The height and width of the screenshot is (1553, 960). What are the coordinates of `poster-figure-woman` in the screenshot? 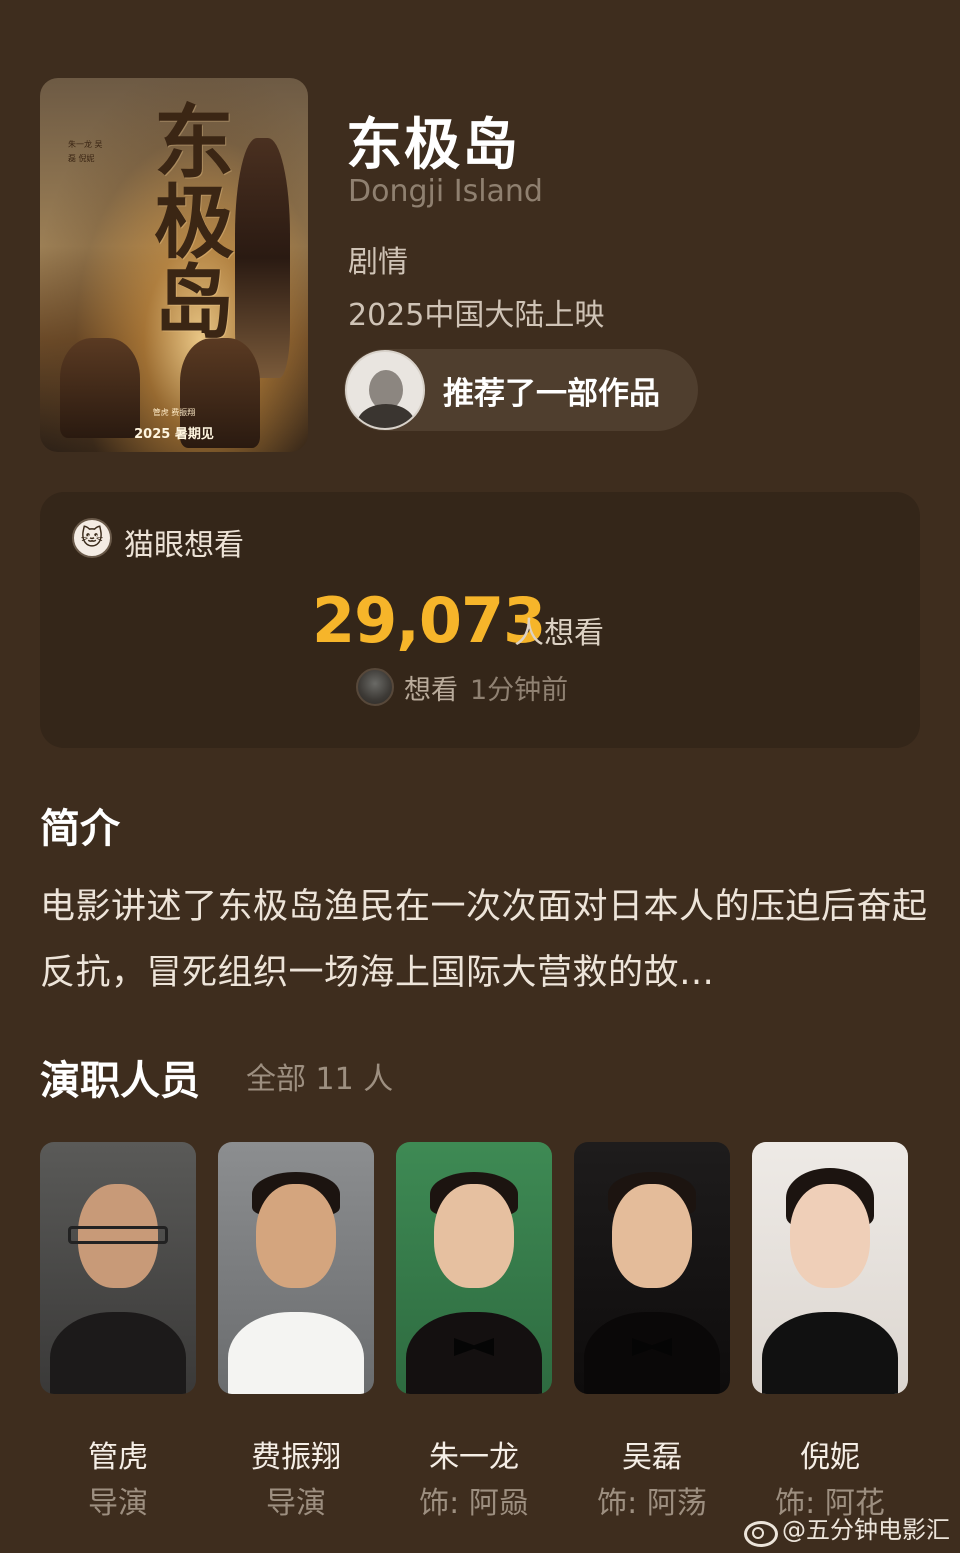 It's located at (262, 258).